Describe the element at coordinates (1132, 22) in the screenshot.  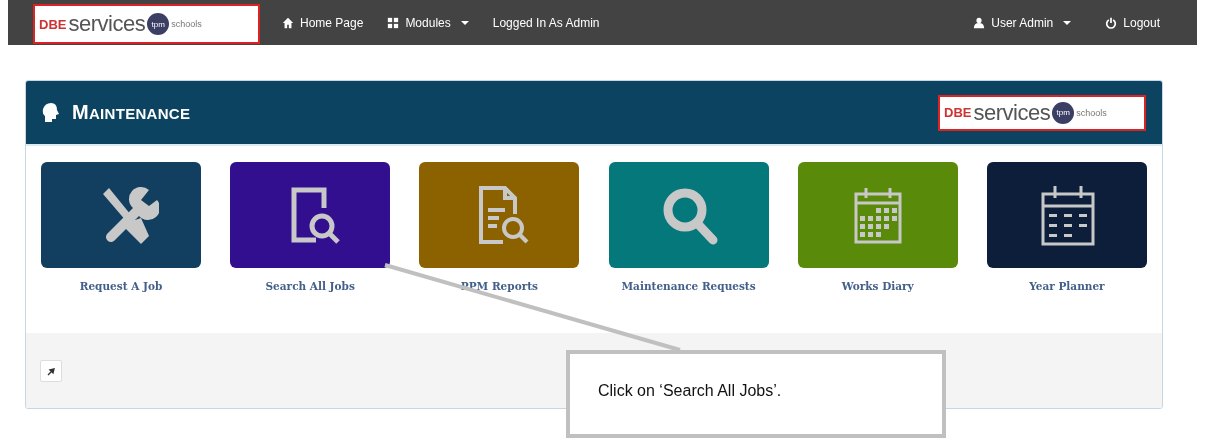
I see `nav-link: Logout` at that location.